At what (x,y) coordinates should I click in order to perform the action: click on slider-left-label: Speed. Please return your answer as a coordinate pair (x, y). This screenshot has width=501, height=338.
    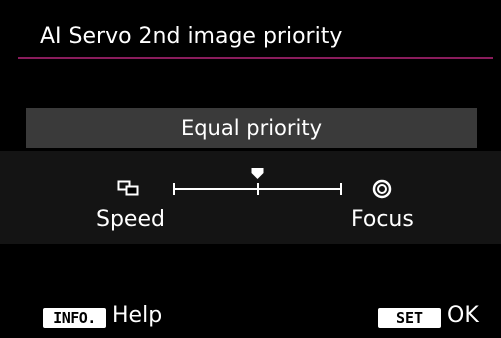
    Looking at the image, I should click on (130, 219).